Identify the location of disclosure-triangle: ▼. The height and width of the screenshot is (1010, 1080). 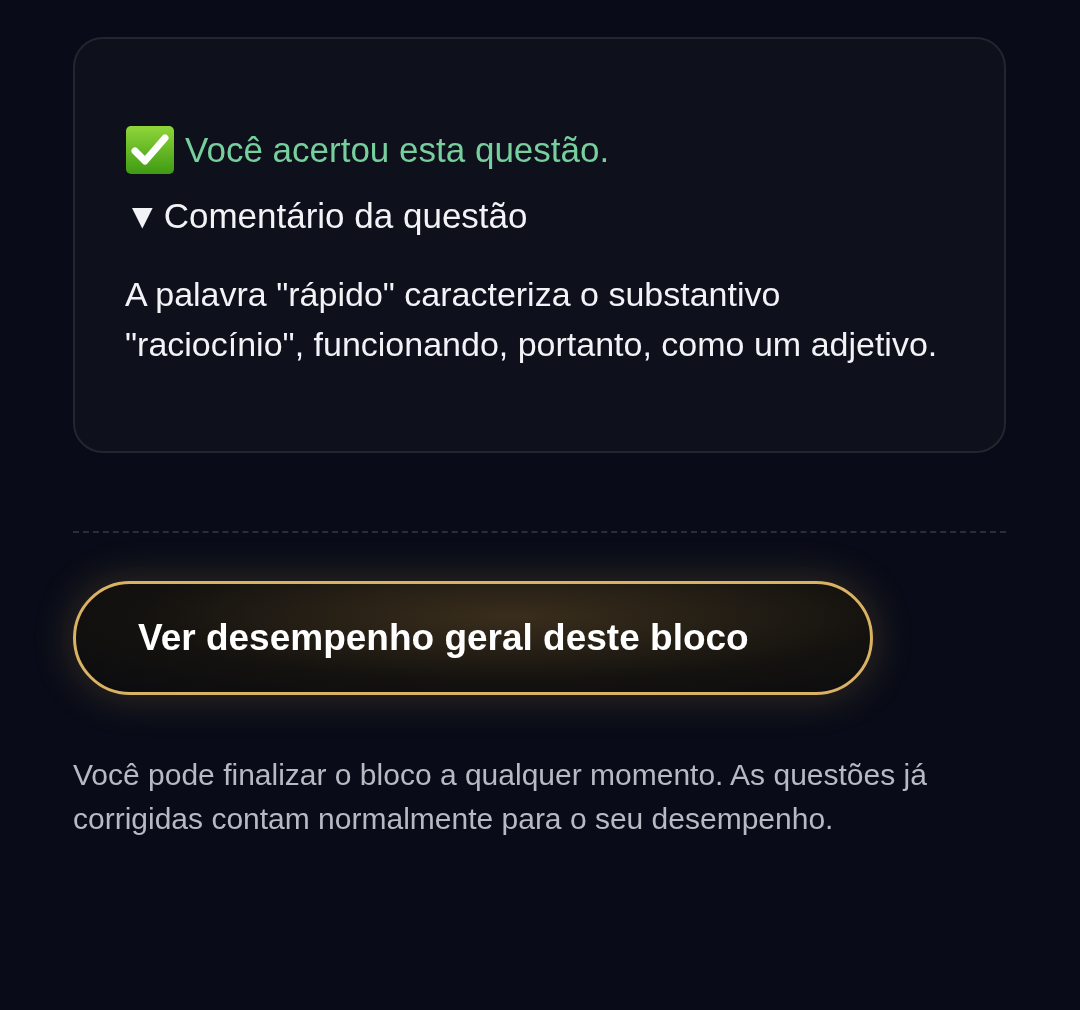
(142, 216).